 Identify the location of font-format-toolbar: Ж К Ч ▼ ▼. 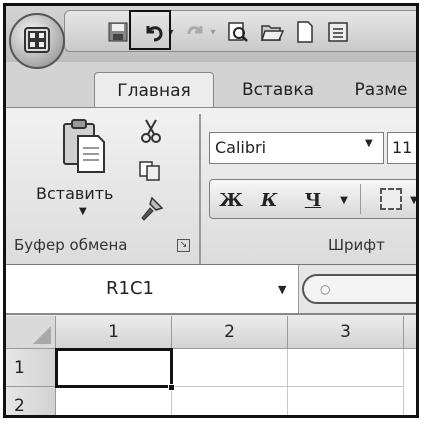
(312, 199).